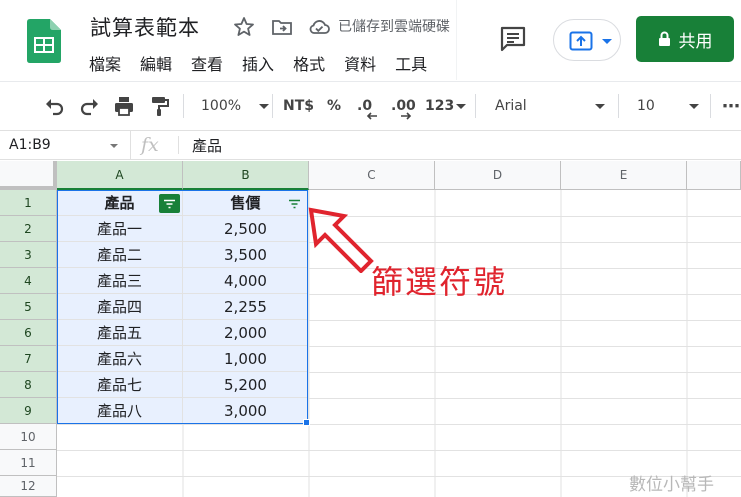 The height and width of the screenshot is (497, 741). I want to click on menu-data: 資料, so click(360, 63).